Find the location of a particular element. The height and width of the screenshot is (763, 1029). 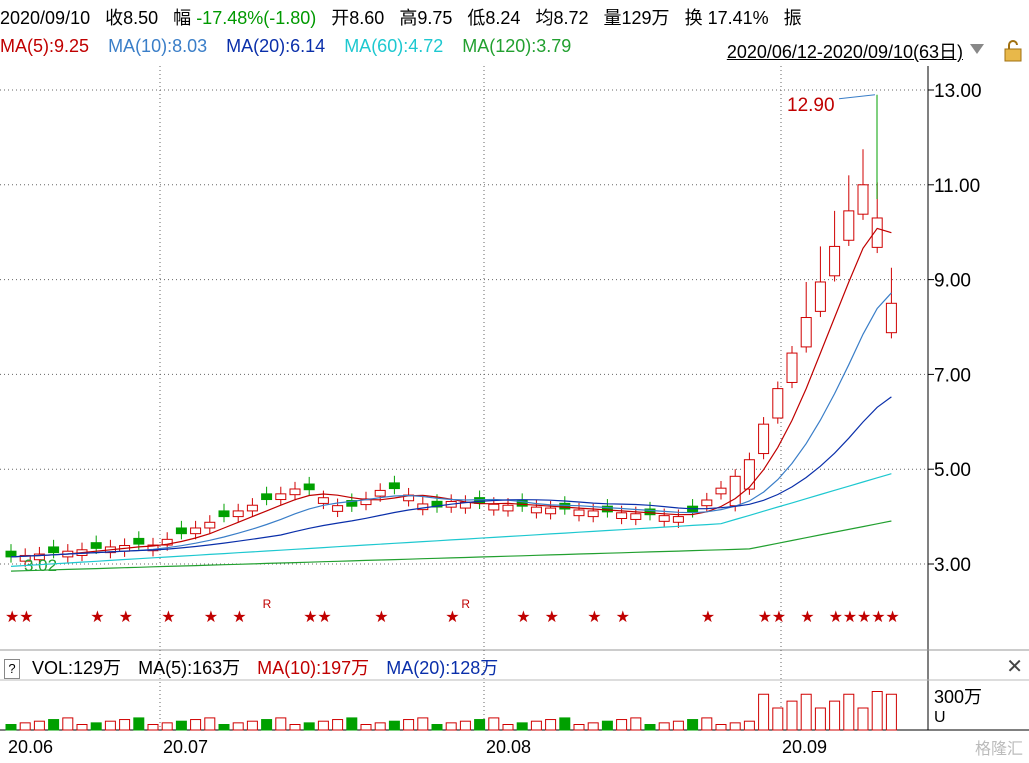

ma60-line is located at coordinates (451, 520).